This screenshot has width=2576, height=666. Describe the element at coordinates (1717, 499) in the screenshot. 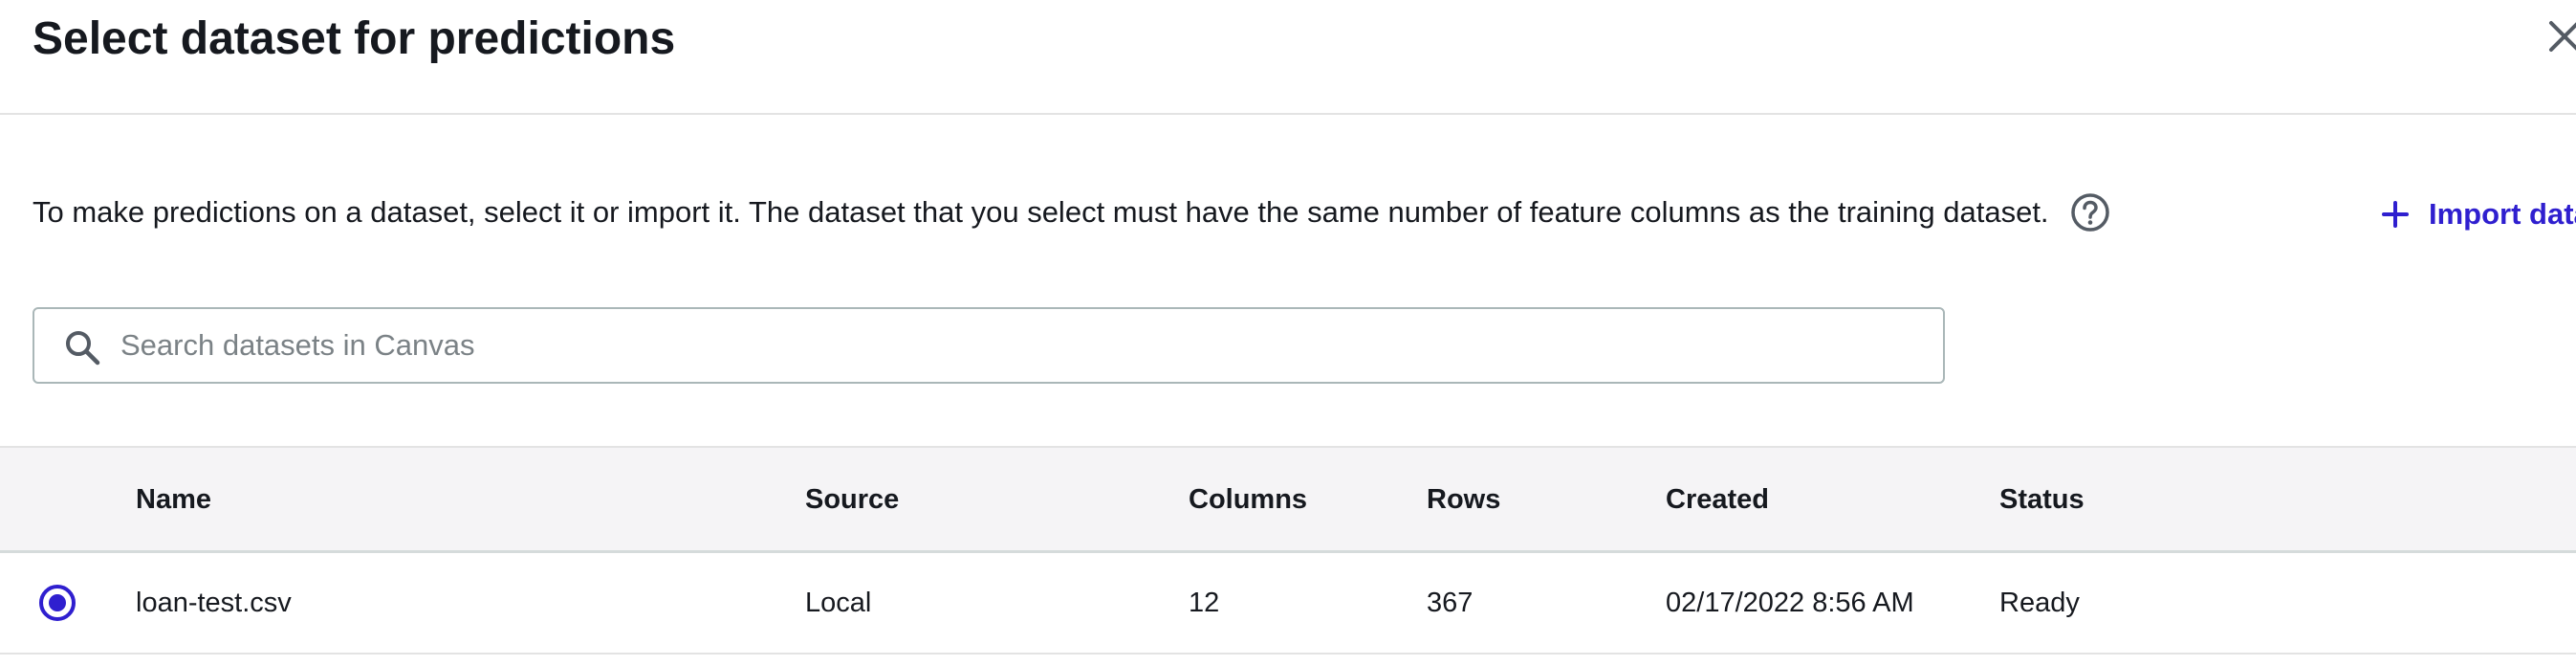

I see `column-header-created: Created` at that location.